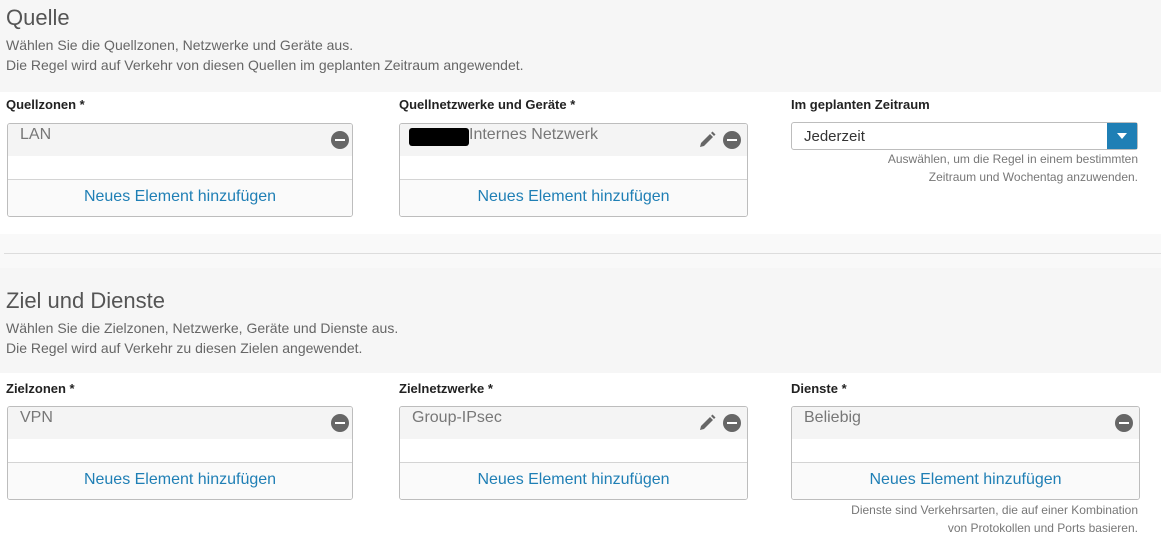 This screenshot has width=1161, height=542. What do you see at coordinates (1042, 528) in the screenshot?
I see `services-help-2: von Protokollen und Ports basieren.` at bounding box center [1042, 528].